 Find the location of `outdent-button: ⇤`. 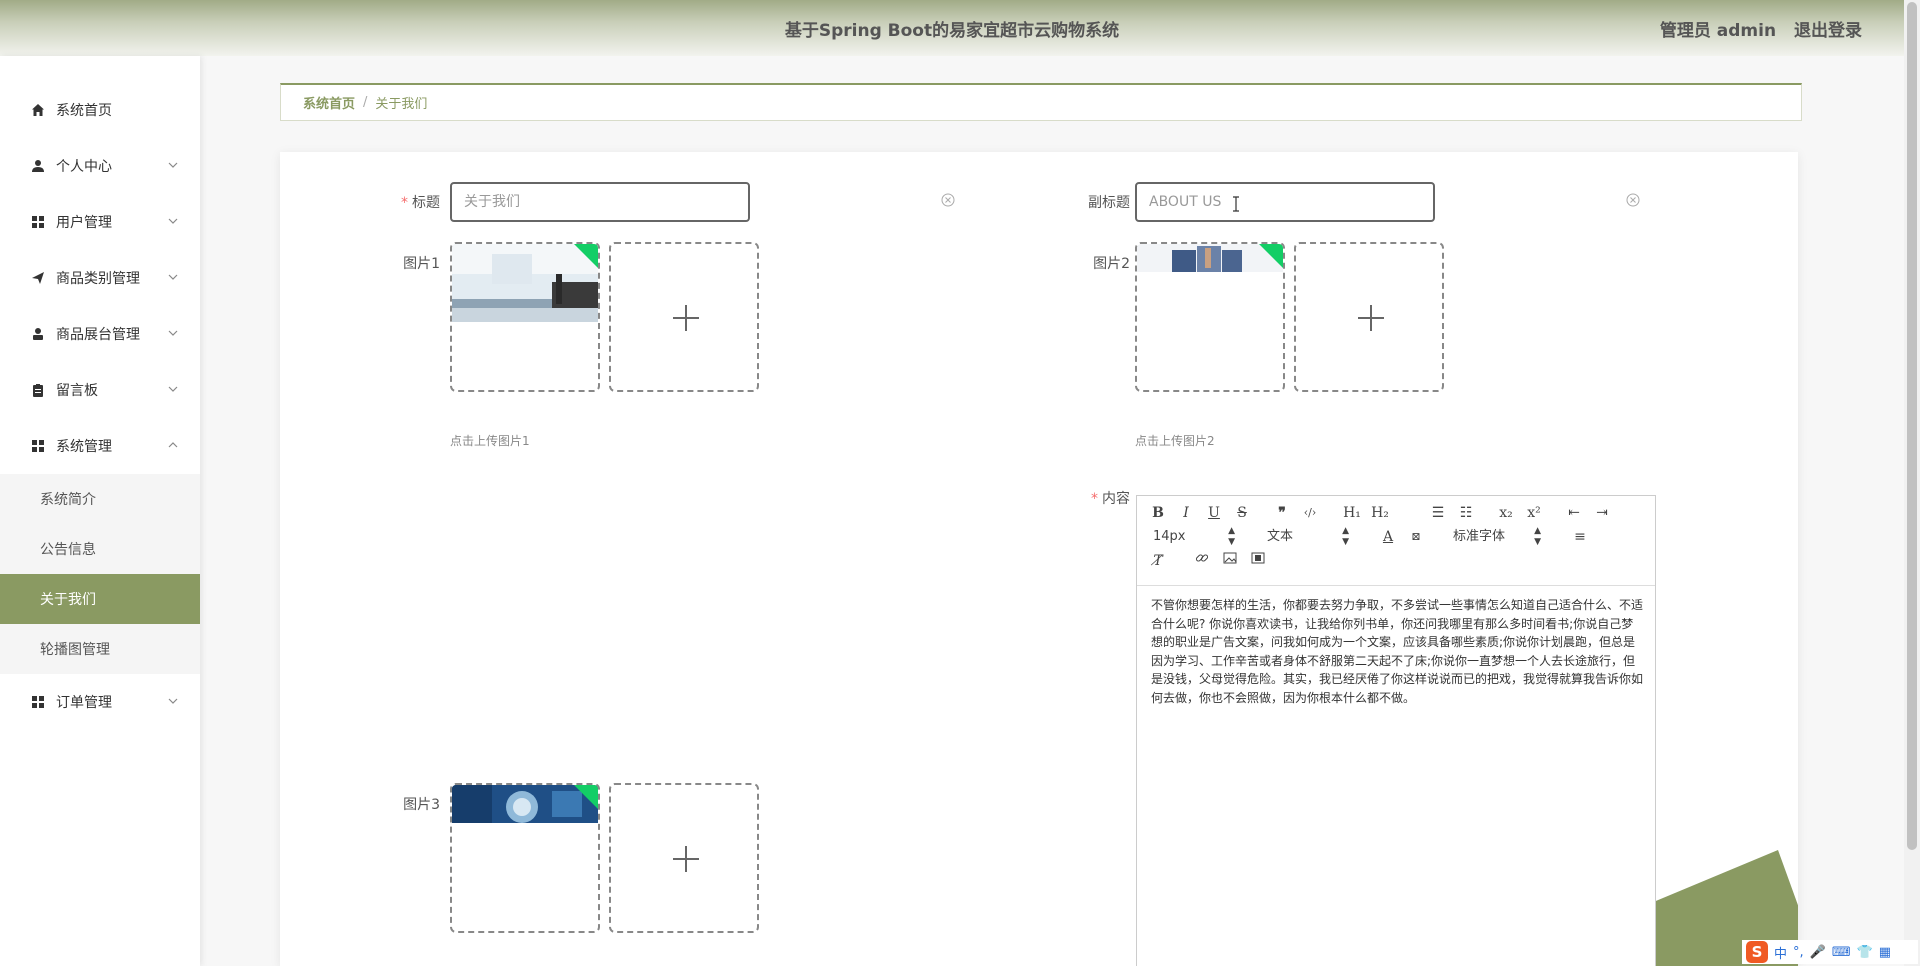

outdent-button: ⇤ is located at coordinates (1574, 513).